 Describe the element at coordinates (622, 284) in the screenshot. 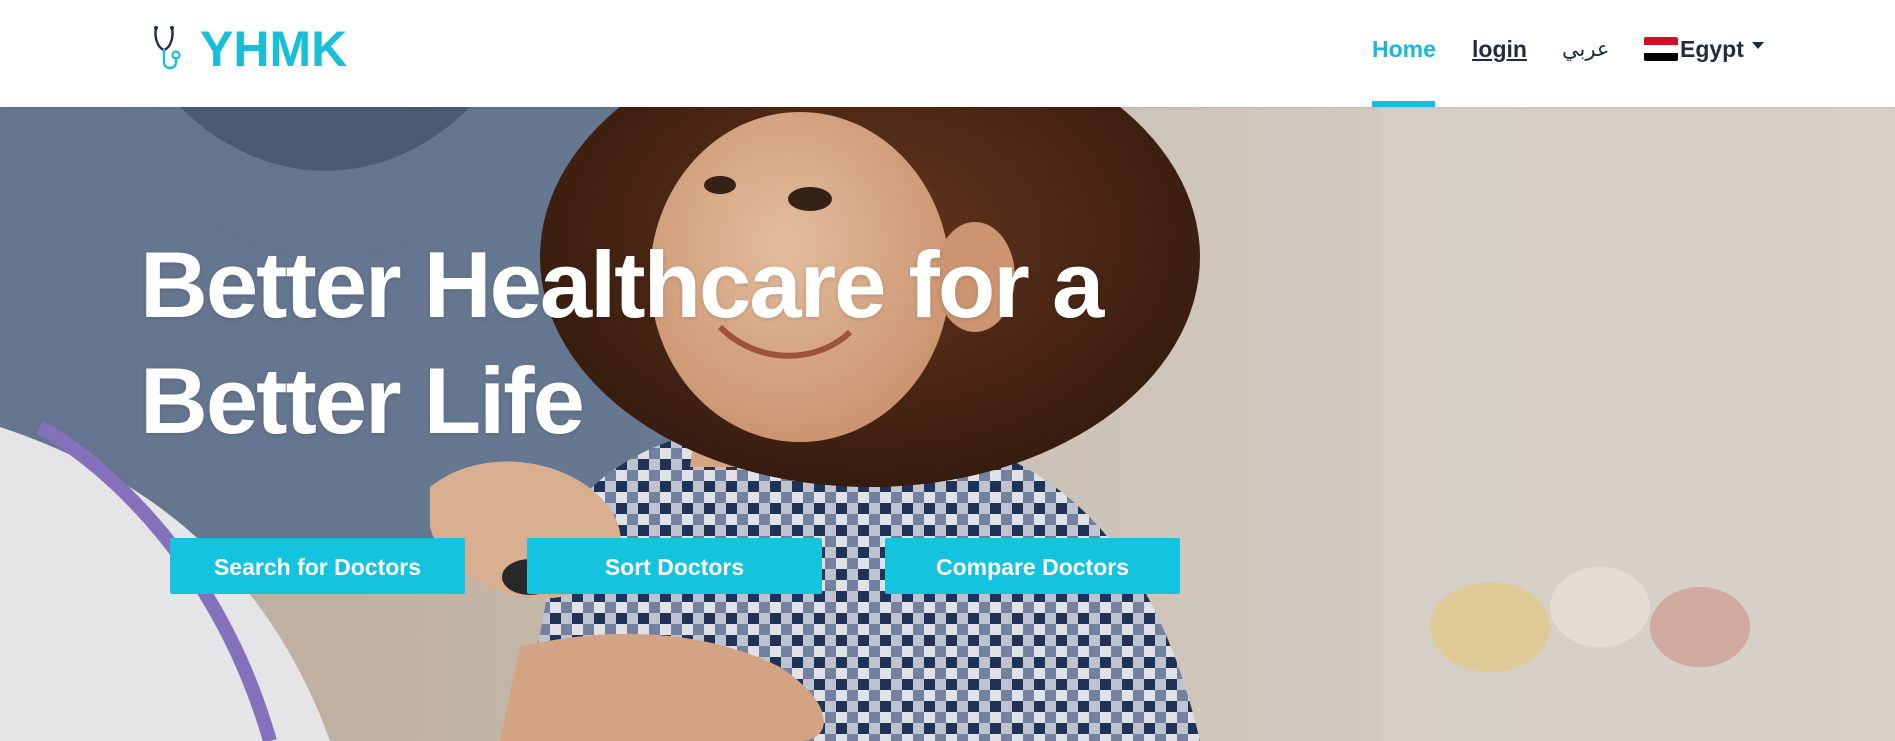

I see `hero-headline-line-1: Better Healthcare for a` at that location.